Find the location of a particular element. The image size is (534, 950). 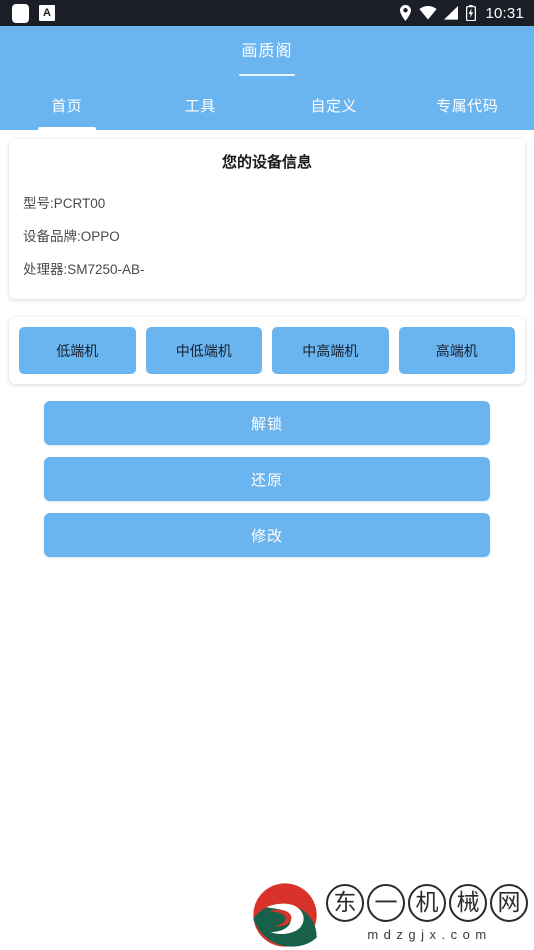

watermark: 东 一 机 械 网 mdzgjx.com is located at coordinates (390, 915).